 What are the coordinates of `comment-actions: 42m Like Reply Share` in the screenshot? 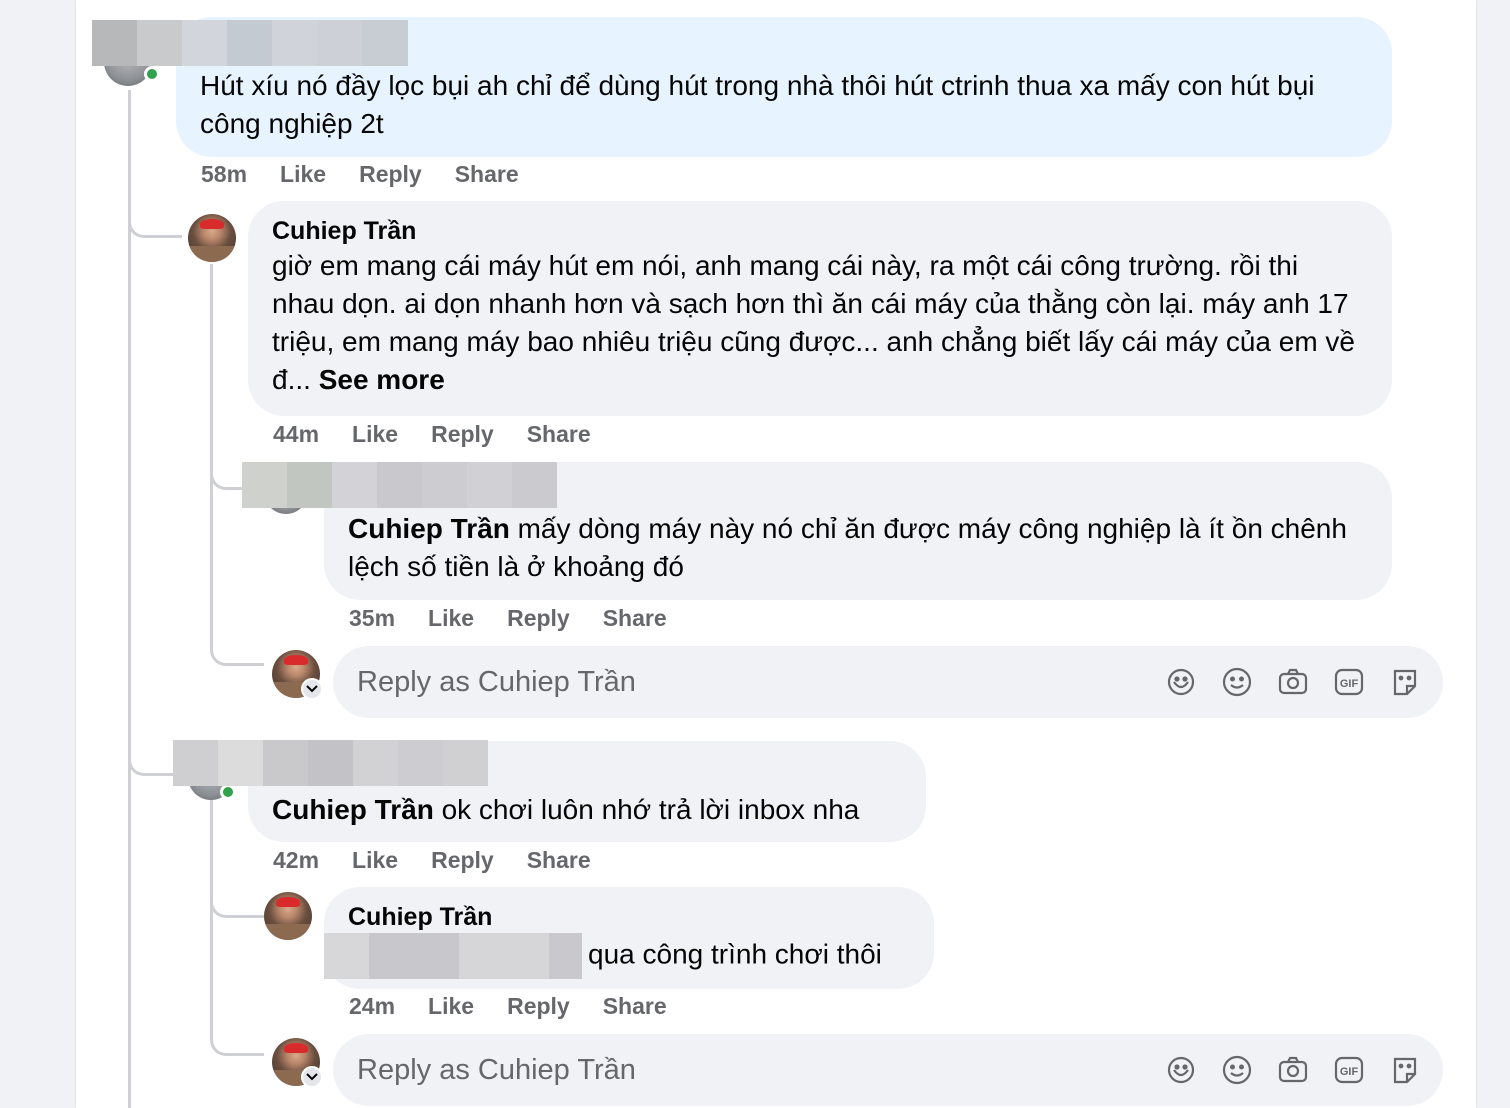 It's located at (432, 860).